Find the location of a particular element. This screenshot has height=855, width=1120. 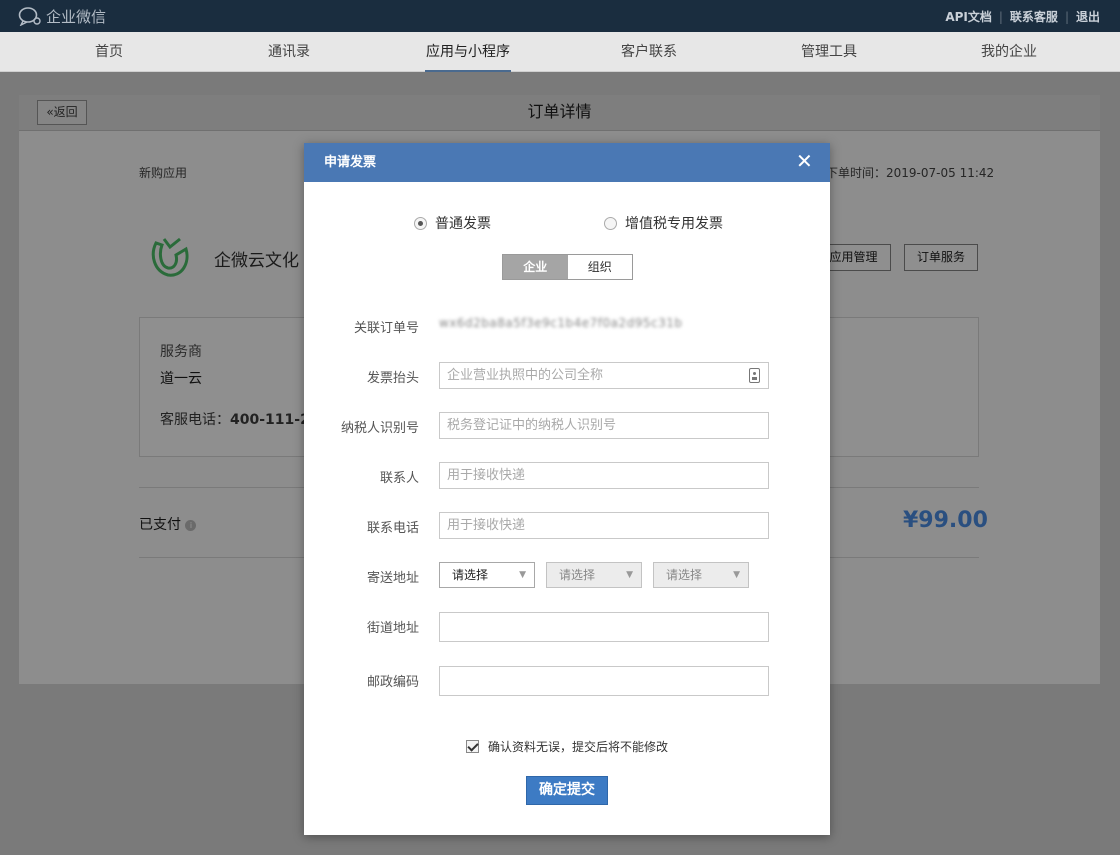

paid-label: 已支付 is located at coordinates (160, 525).